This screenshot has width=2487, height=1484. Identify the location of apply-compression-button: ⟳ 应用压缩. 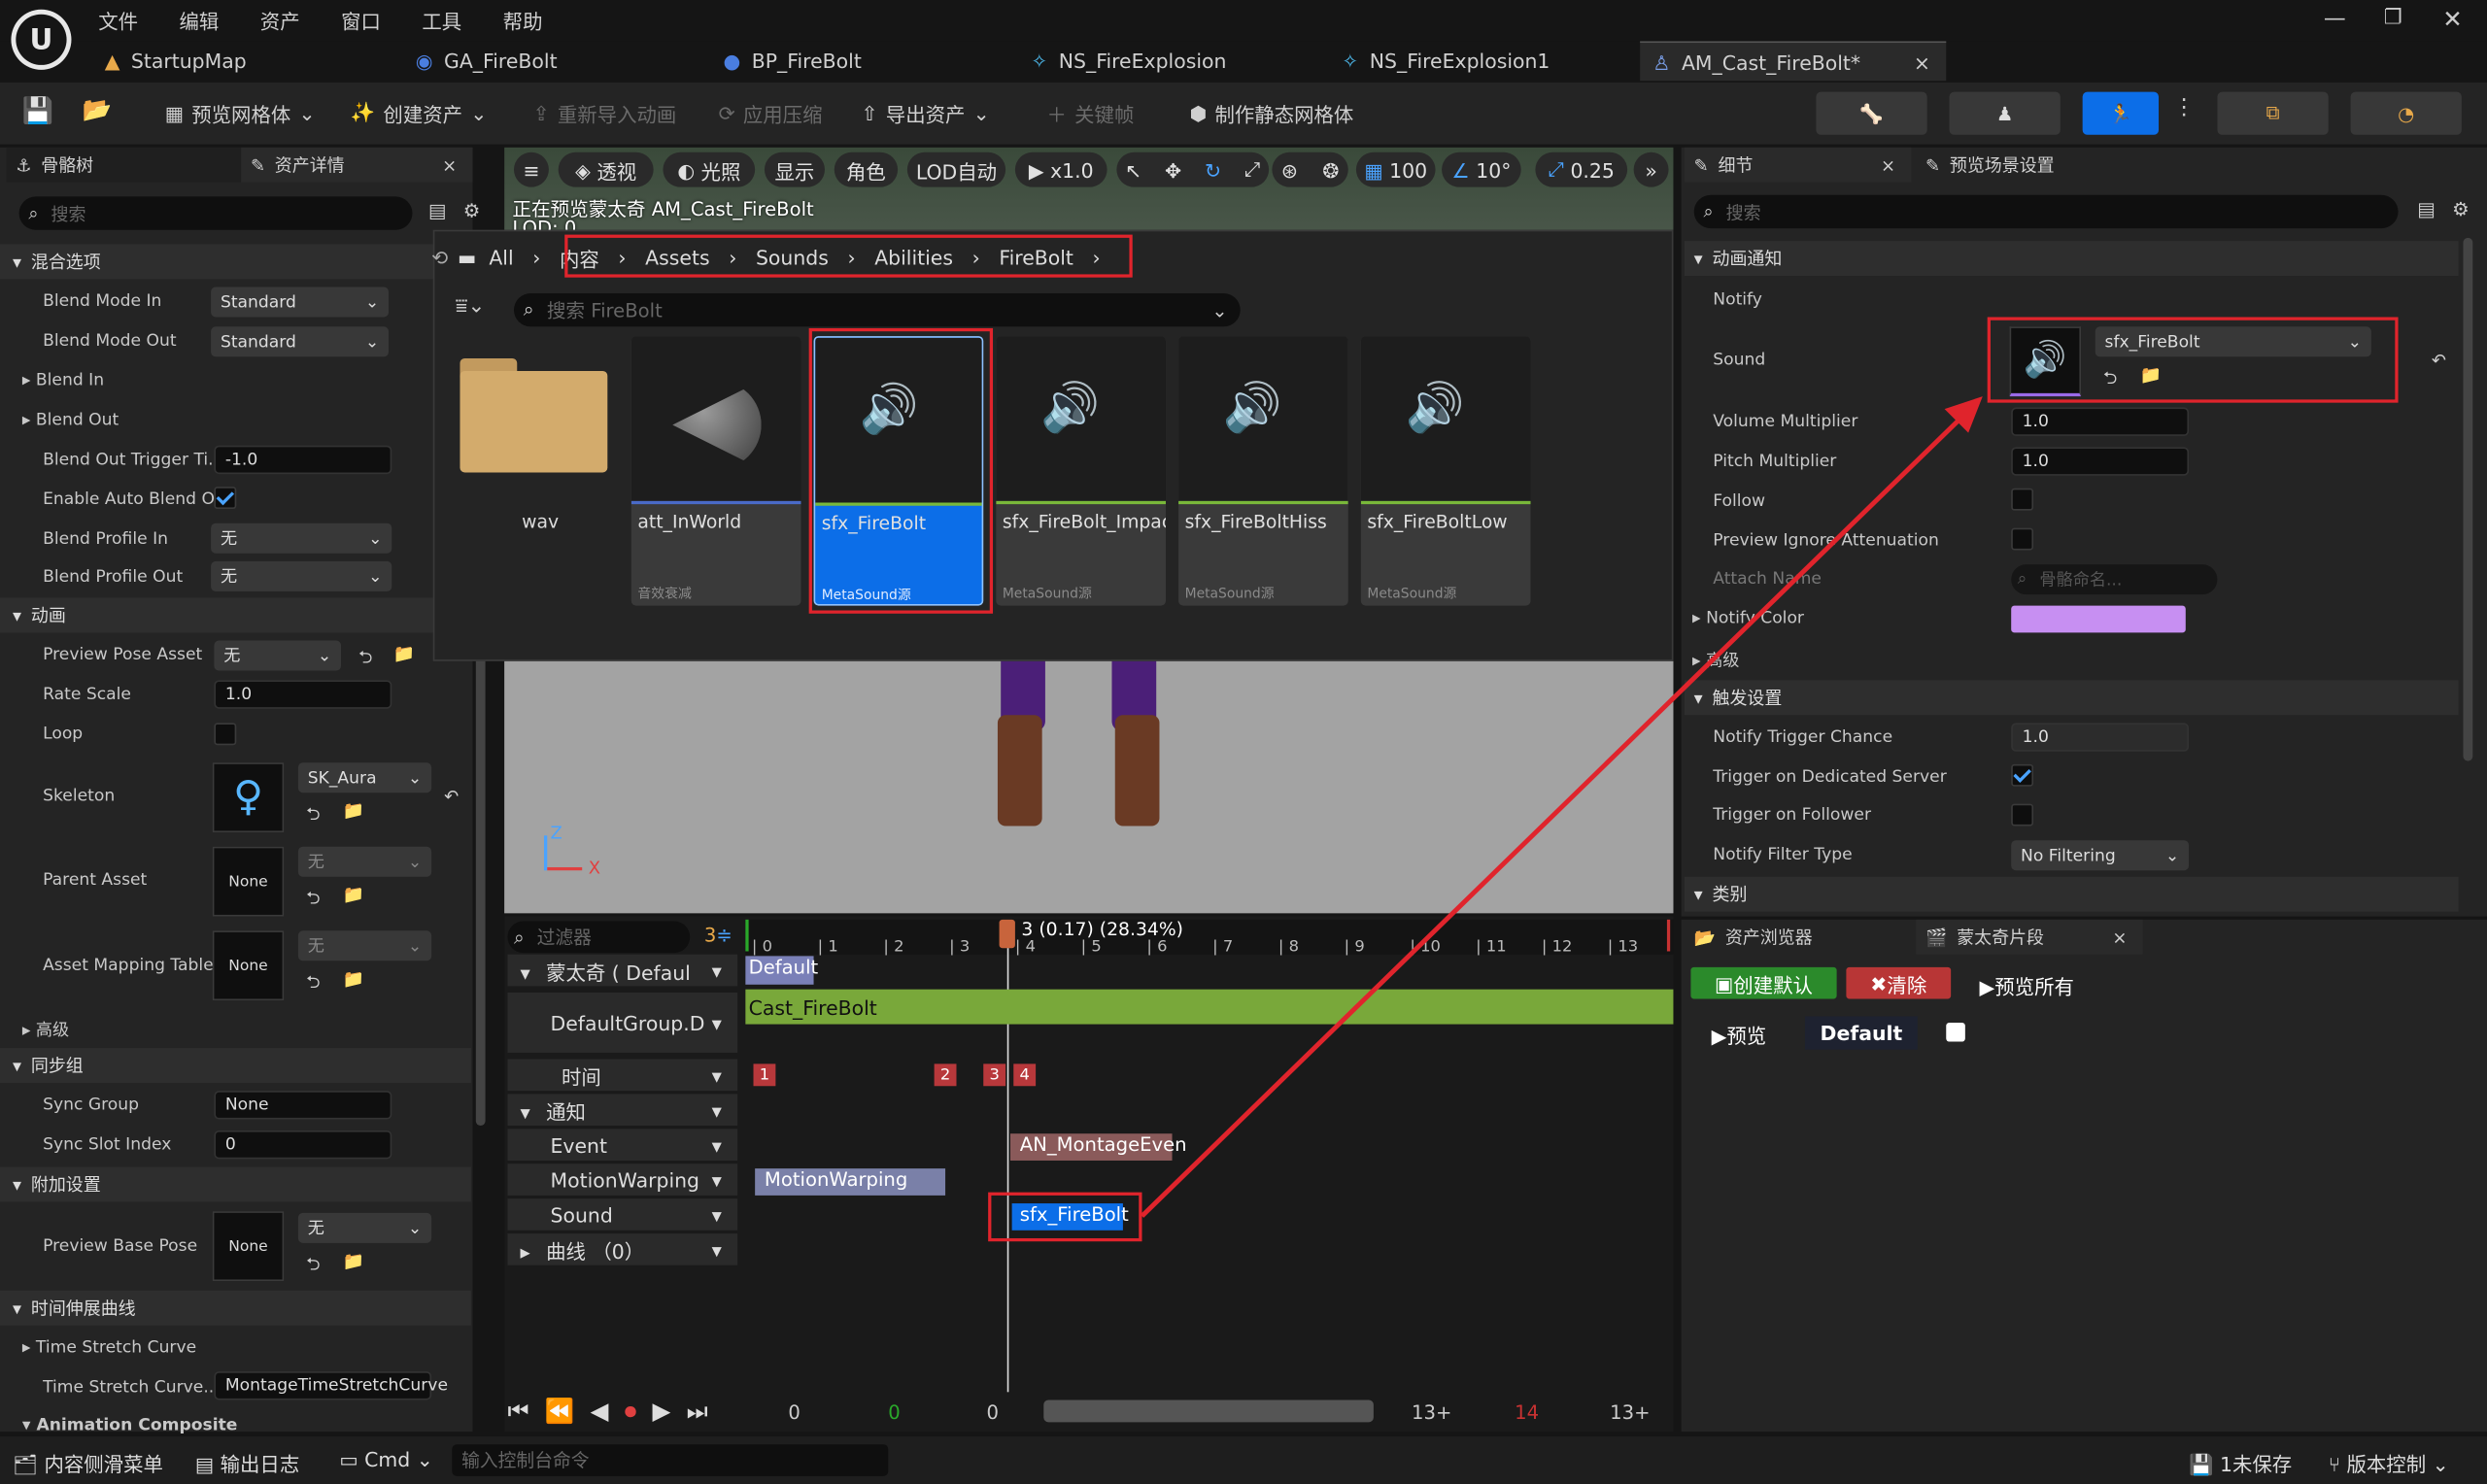
(771, 112).